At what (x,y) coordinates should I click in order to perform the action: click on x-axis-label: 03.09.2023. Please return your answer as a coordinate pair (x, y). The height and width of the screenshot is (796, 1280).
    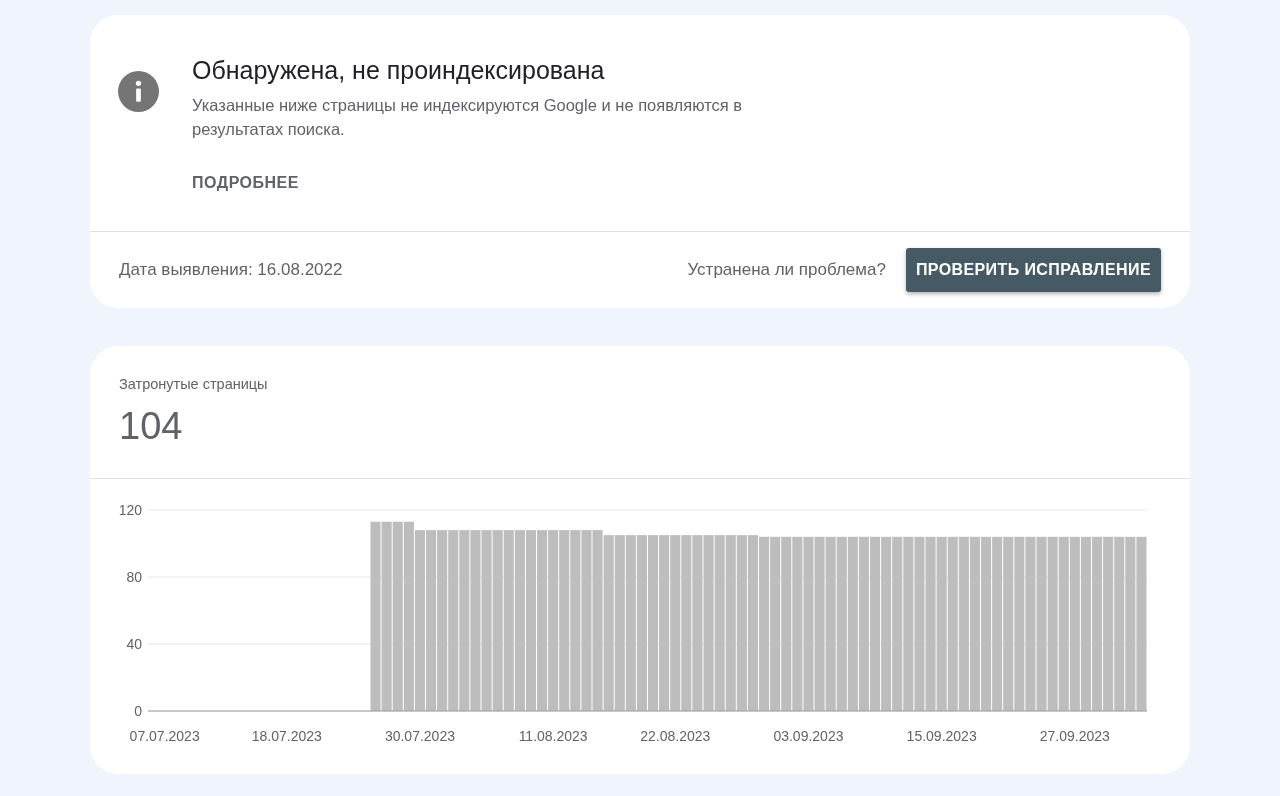
    Looking at the image, I should click on (808, 736).